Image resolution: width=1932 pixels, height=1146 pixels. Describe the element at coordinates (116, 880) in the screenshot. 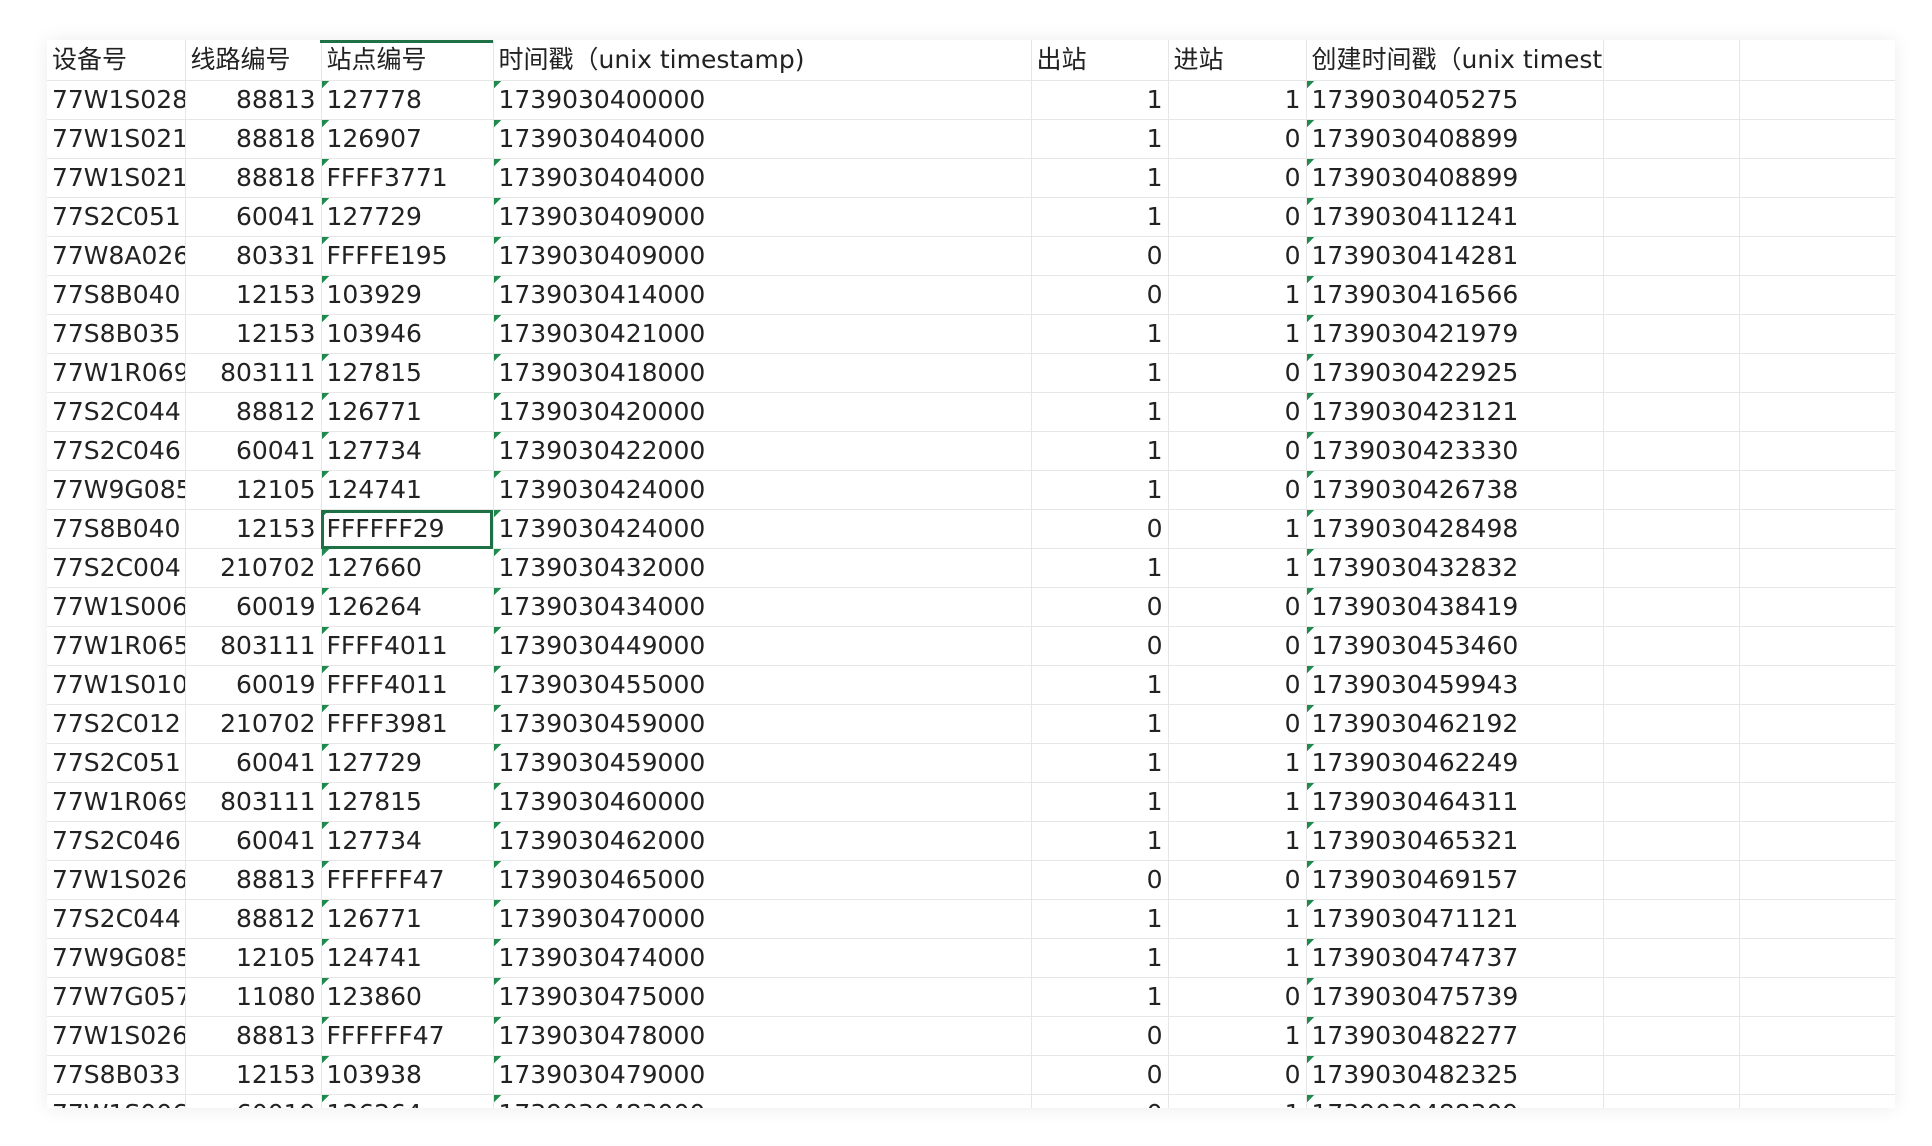

I see `table-cell: 77W1S026` at that location.